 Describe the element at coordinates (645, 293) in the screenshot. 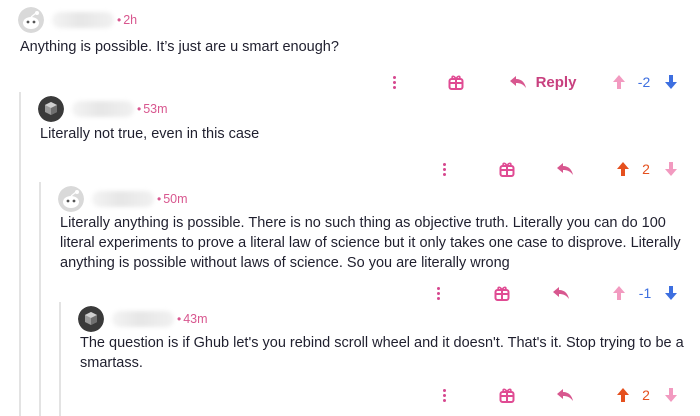

I see `vote-score: -1` at that location.